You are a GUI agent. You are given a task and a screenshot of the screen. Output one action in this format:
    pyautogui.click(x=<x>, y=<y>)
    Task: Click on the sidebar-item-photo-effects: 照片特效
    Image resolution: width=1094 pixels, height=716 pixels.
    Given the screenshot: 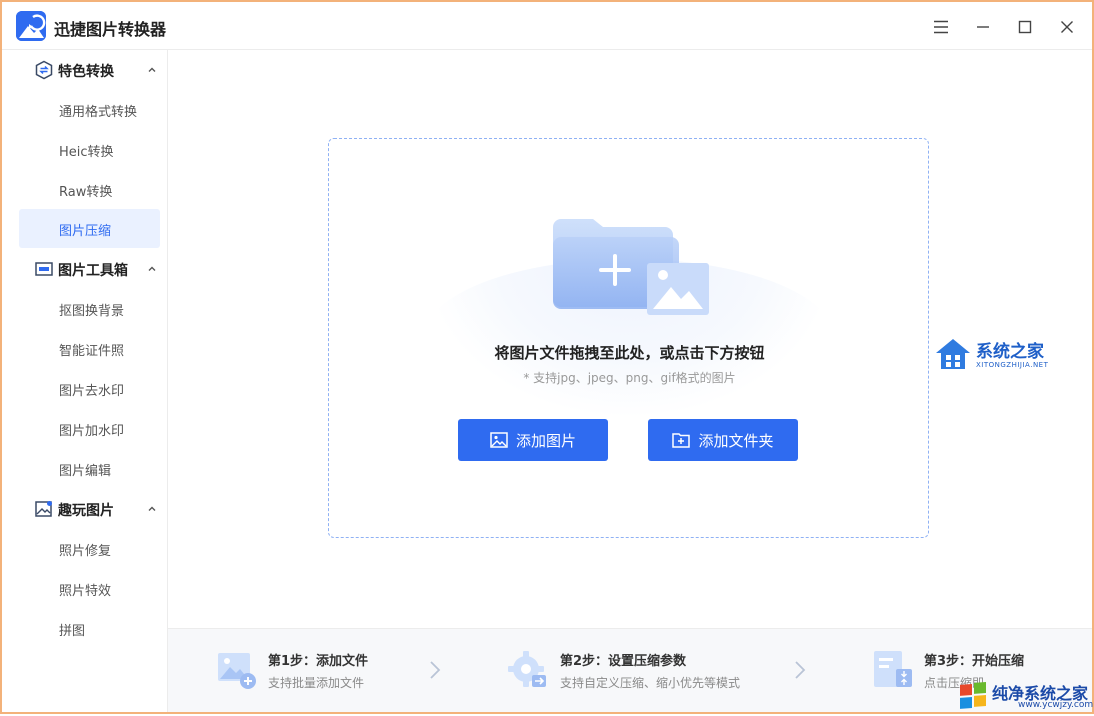 What is the action you would take?
    pyautogui.click(x=89, y=588)
    